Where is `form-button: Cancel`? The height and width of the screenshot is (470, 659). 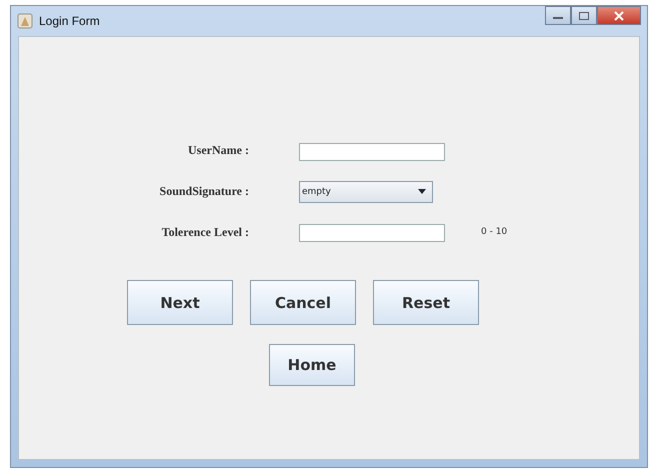 form-button: Cancel is located at coordinates (303, 302).